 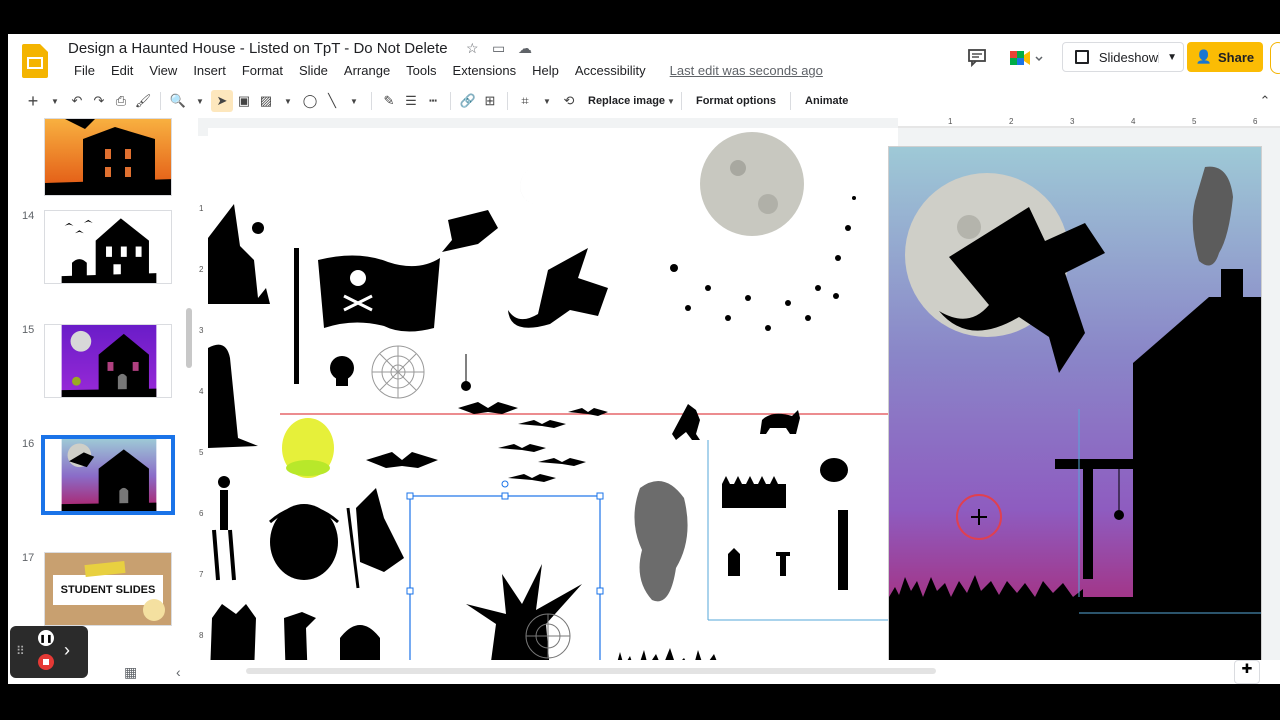 I want to click on chimney-silhouette, so click(x=759, y=562).